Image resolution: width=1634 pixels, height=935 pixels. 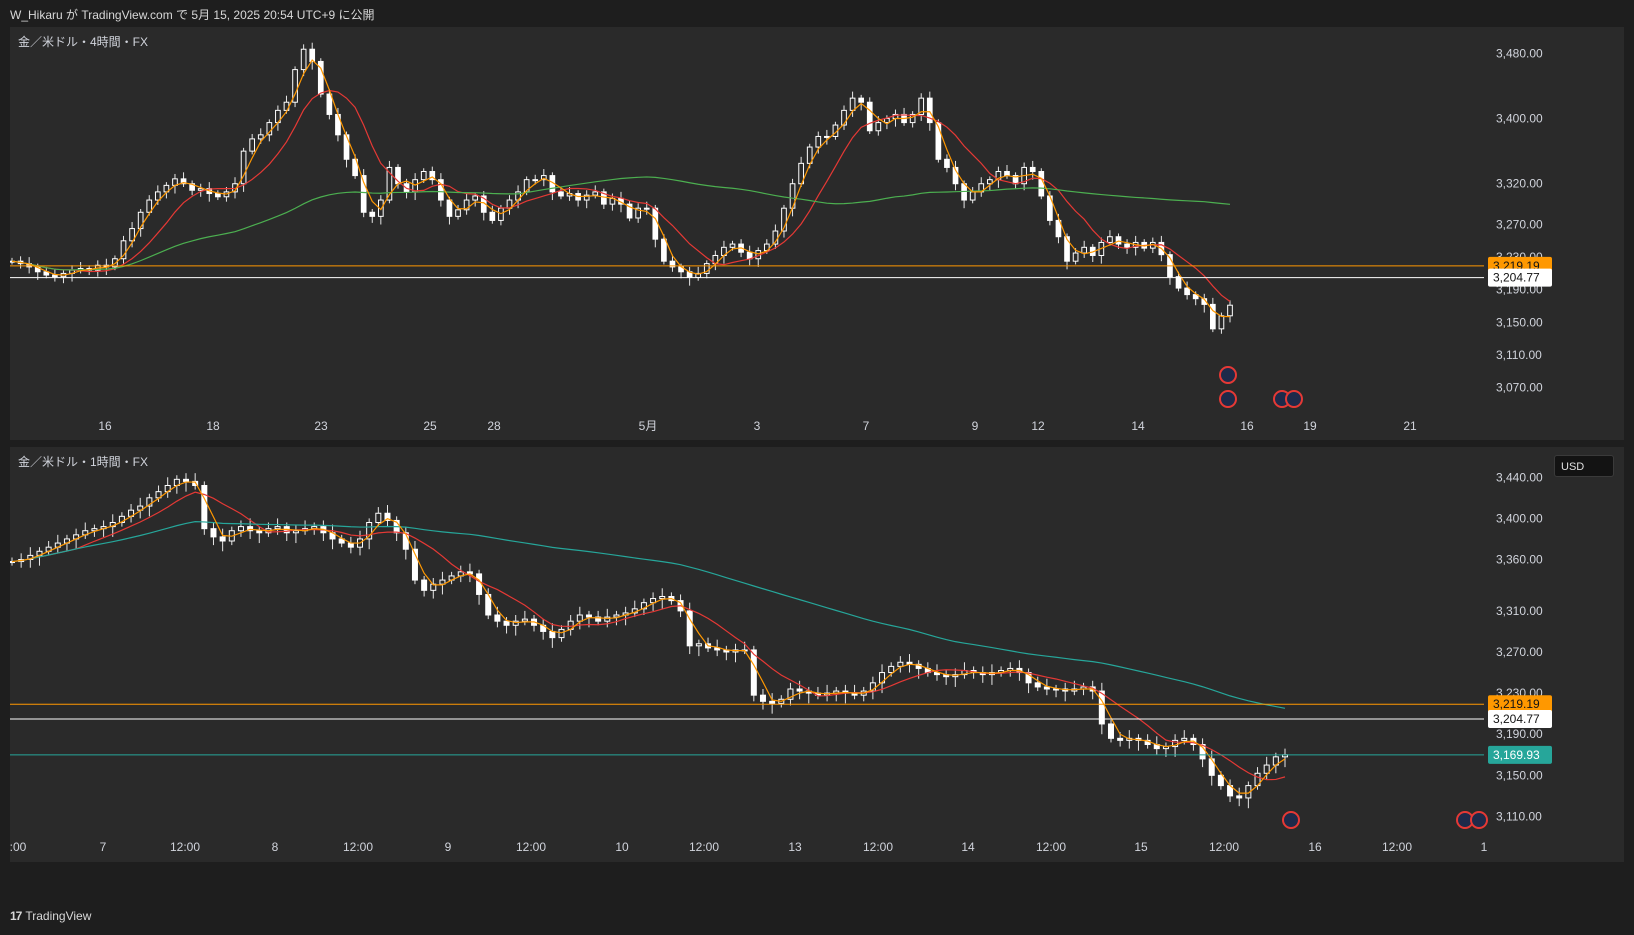 I want to click on x-tick-label: 10, so click(x=622, y=847).